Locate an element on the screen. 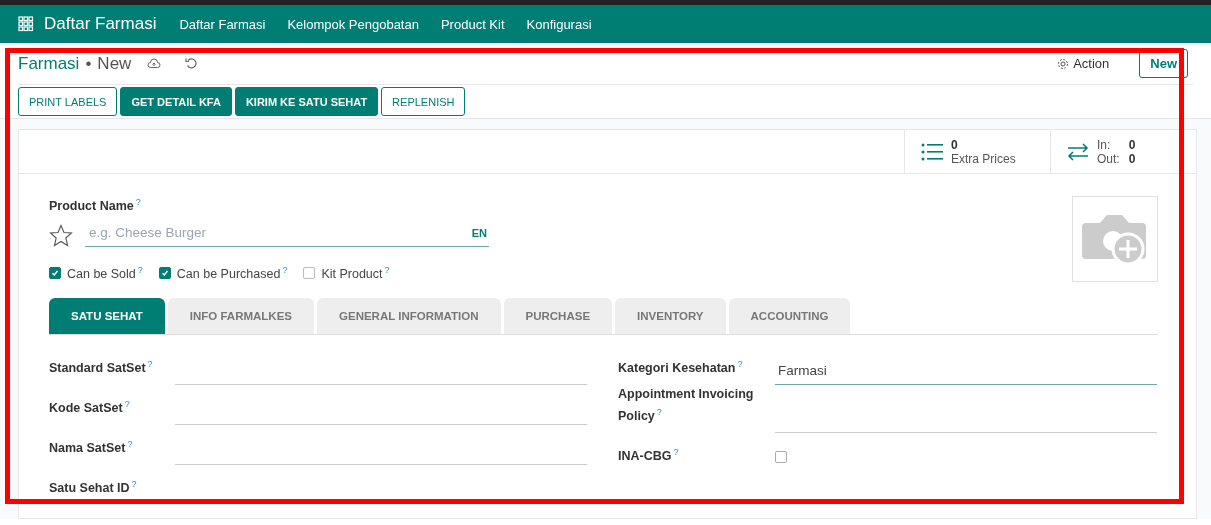  field-label: Kode SatSet $^{?}$ is located at coordinates (90, 407).